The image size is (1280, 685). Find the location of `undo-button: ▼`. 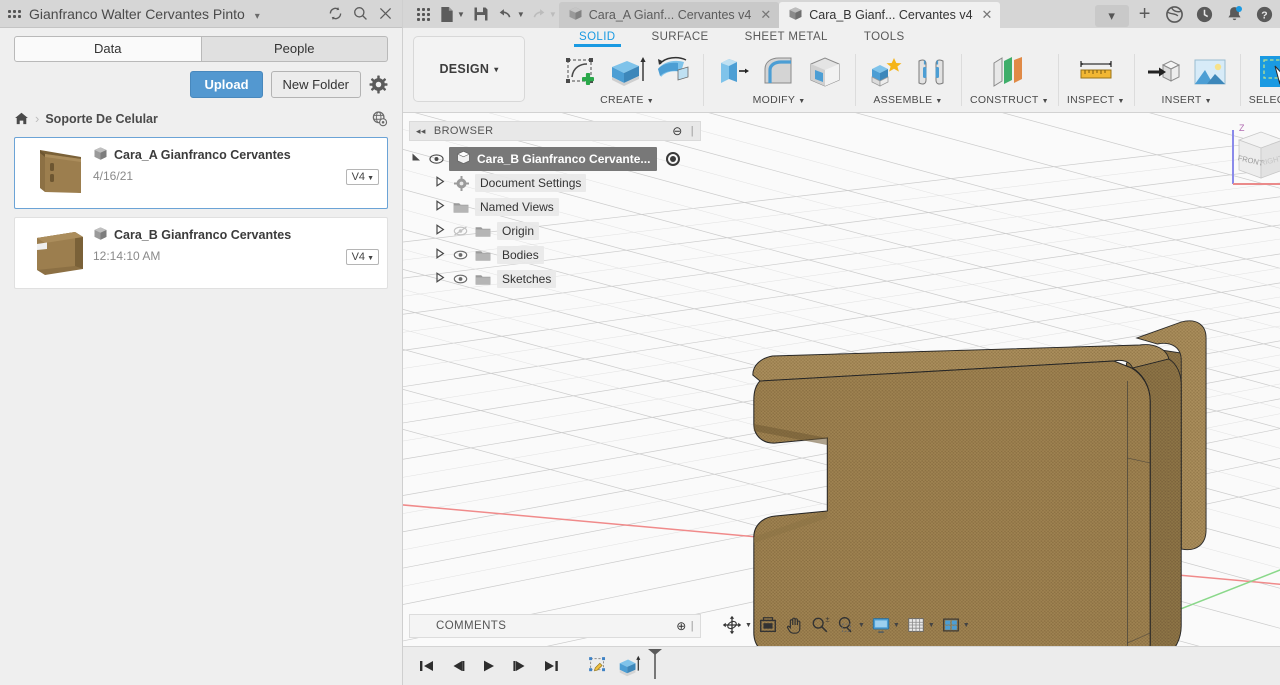

undo-button: ▼ is located at coordinates (511, 14).